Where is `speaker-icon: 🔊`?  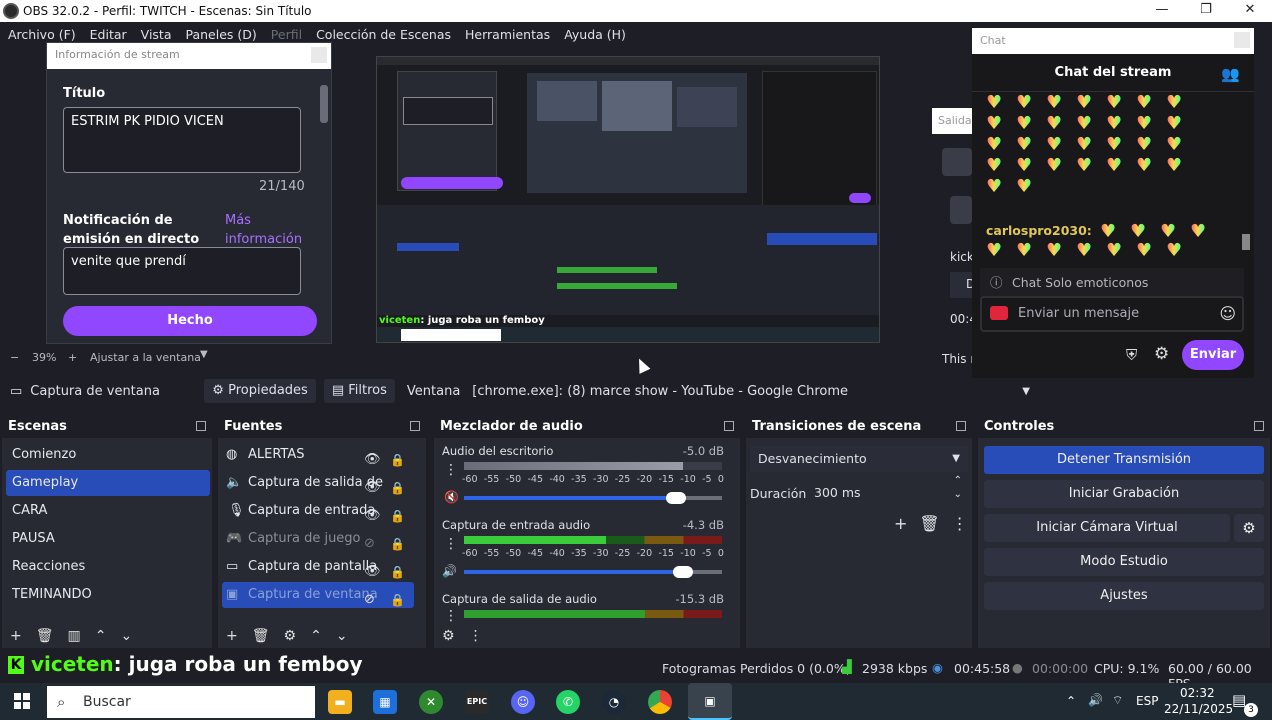 speaker-icon: 🔊 is located at coordinates (449, 571).